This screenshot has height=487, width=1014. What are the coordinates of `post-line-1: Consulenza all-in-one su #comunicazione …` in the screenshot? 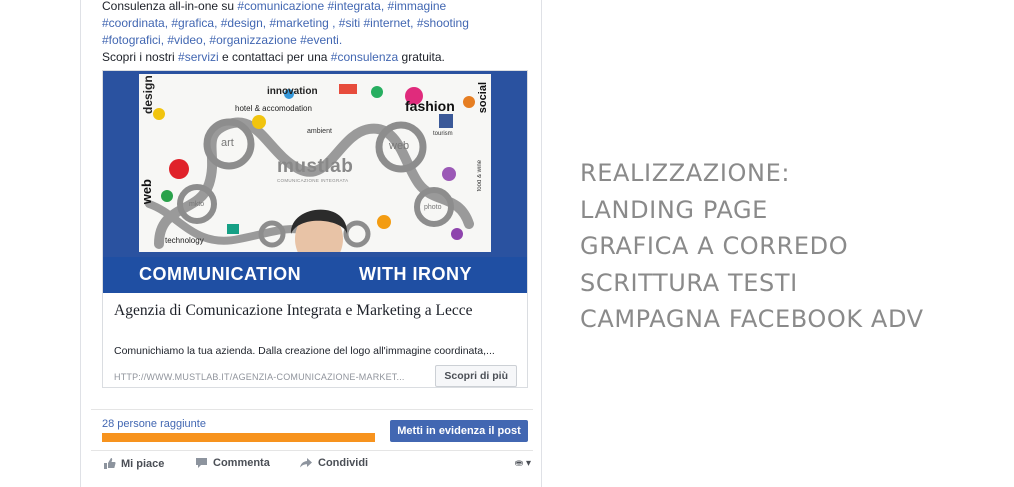 It's located at (317, 7).